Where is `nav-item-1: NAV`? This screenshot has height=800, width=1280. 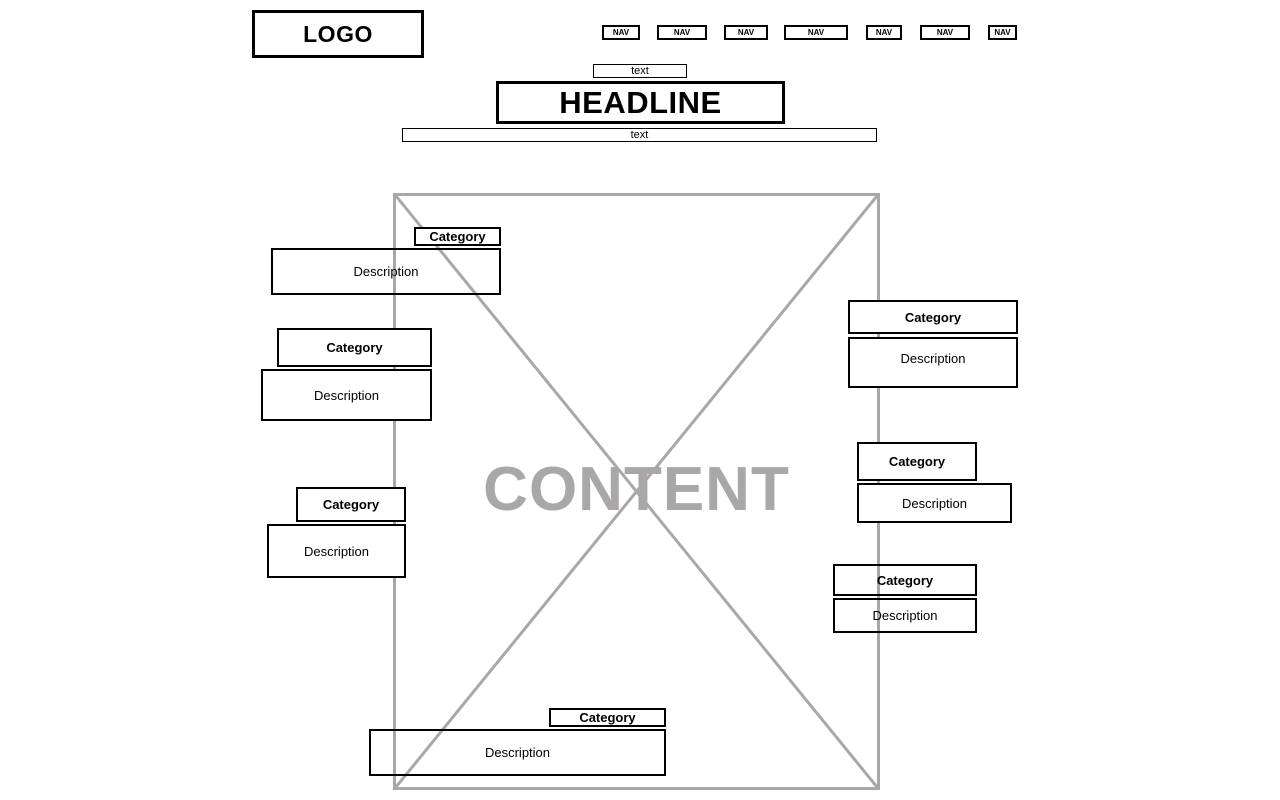
nav-item-1: NAV is located at coordinates (621, 32).